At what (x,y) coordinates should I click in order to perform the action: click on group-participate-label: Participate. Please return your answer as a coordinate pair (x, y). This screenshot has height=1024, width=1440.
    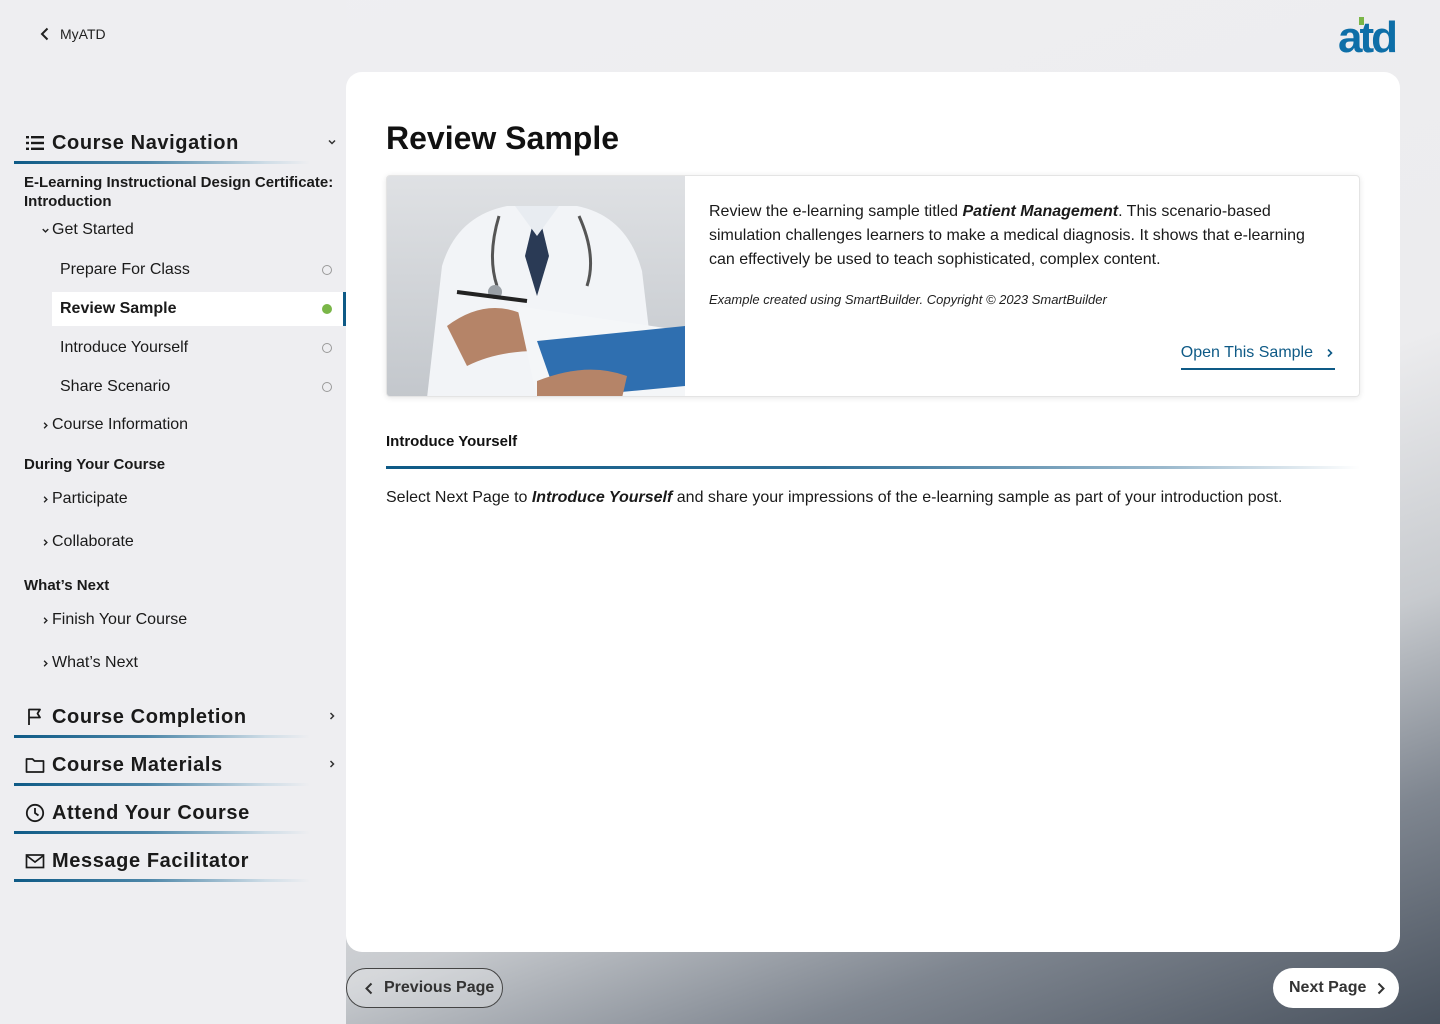
    Looking at the image, I should click on (90, 498).